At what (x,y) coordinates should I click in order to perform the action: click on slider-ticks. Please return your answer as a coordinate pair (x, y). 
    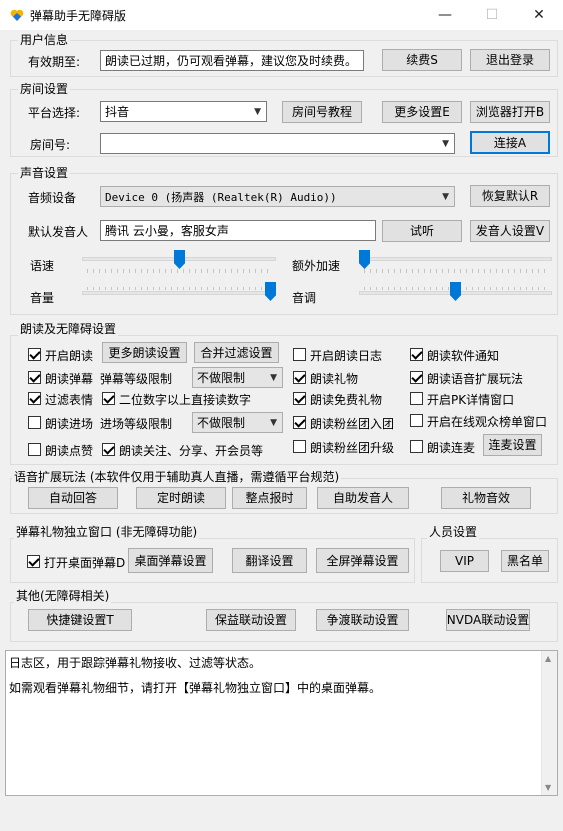
    Looking at the image, I should click on (456, 271).